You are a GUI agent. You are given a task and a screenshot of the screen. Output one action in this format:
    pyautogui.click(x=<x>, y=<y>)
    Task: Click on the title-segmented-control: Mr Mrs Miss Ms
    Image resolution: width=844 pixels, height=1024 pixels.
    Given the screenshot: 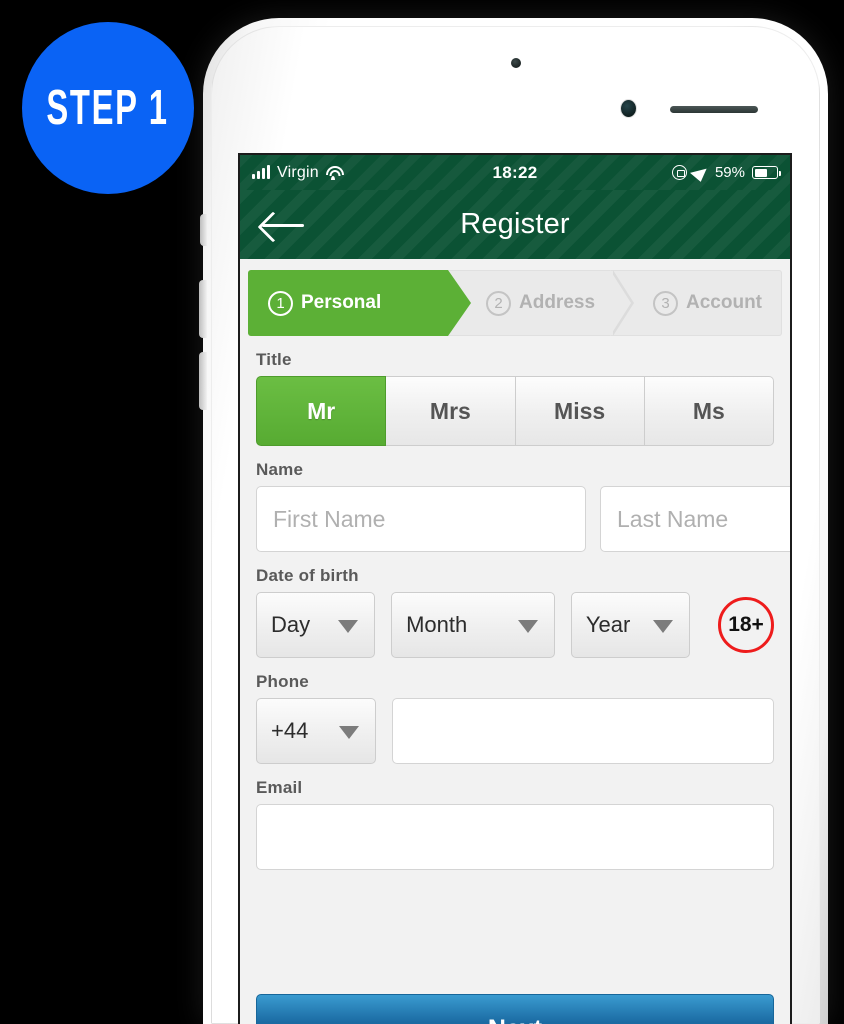 What is the action you would take?
    pyautogui.click(x=515, y=411)
    